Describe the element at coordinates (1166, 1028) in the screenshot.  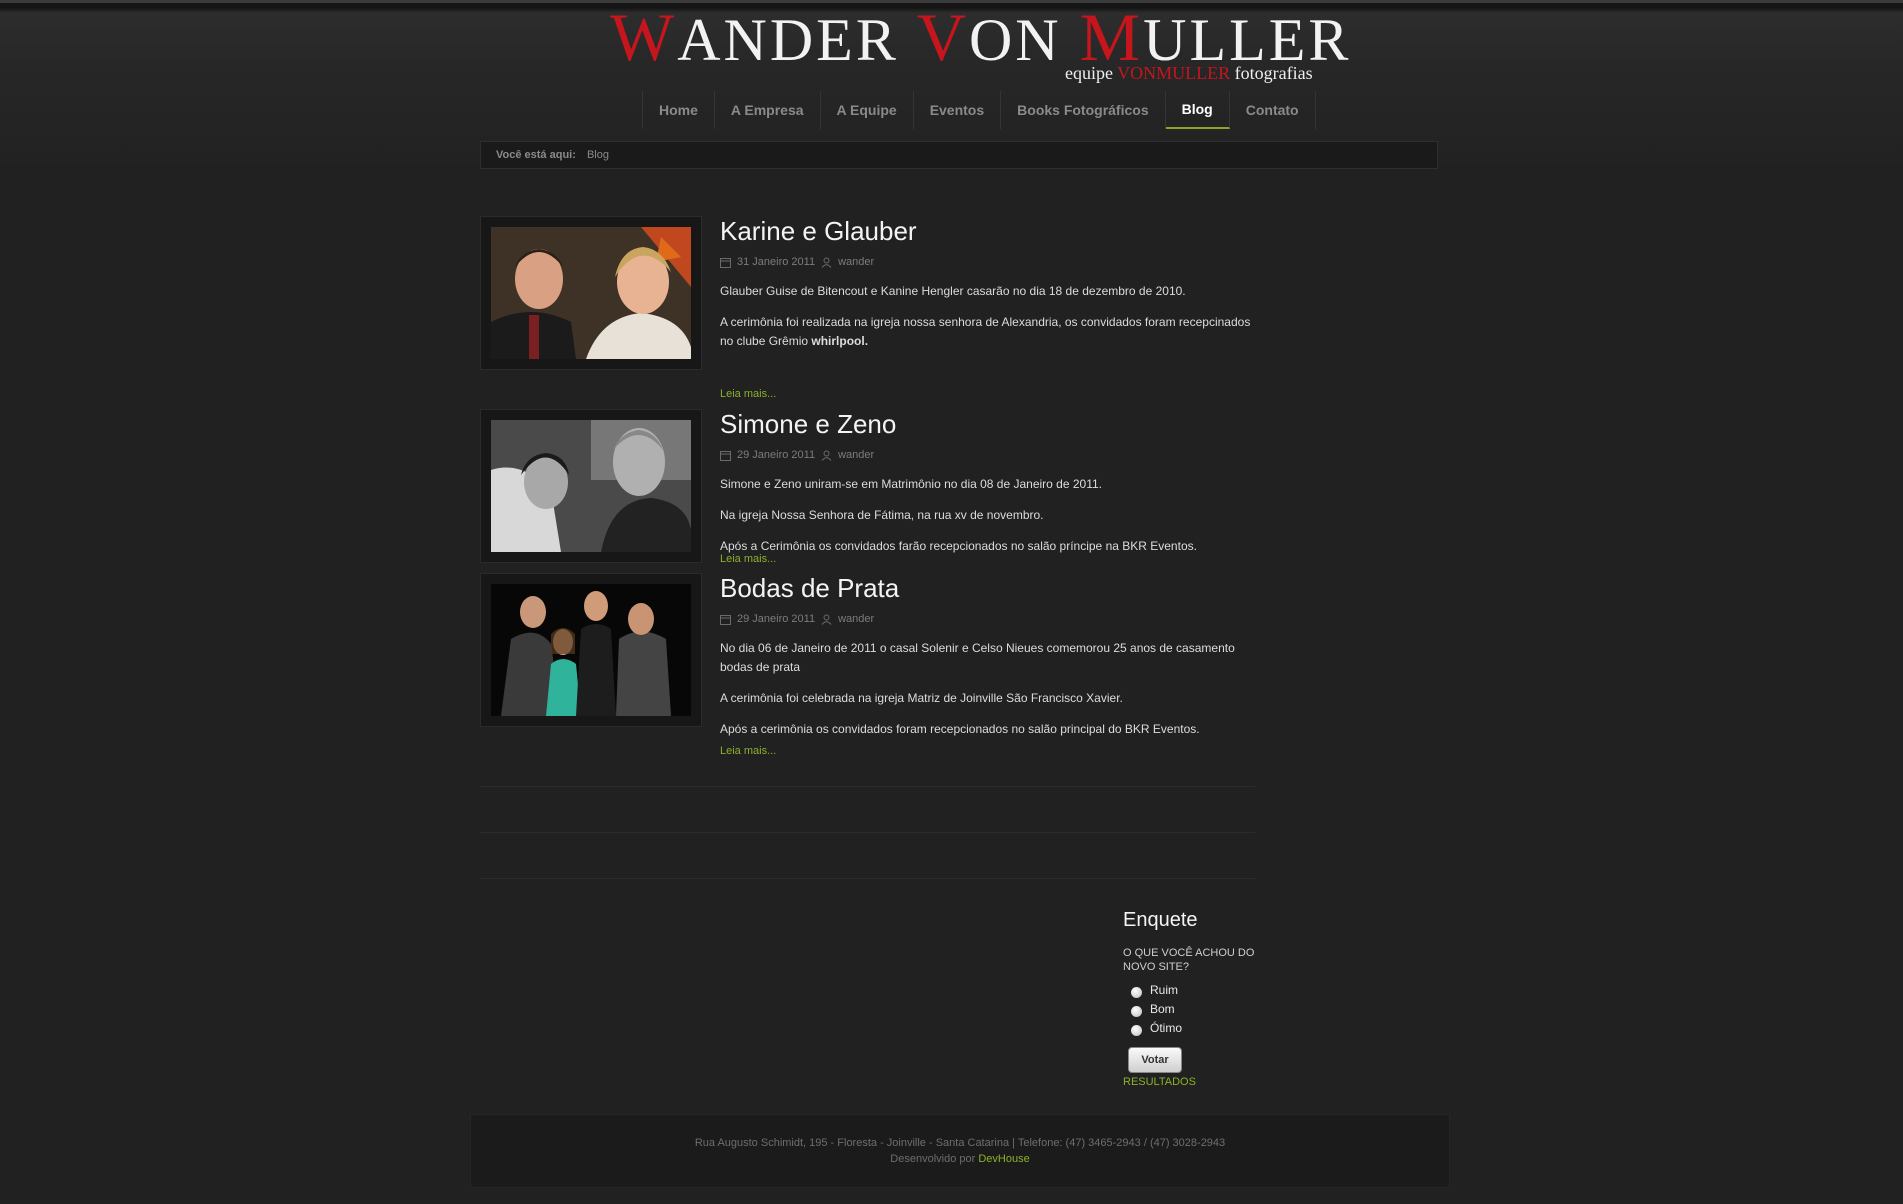
I see `poll-option-label: Ótimo` at that location.